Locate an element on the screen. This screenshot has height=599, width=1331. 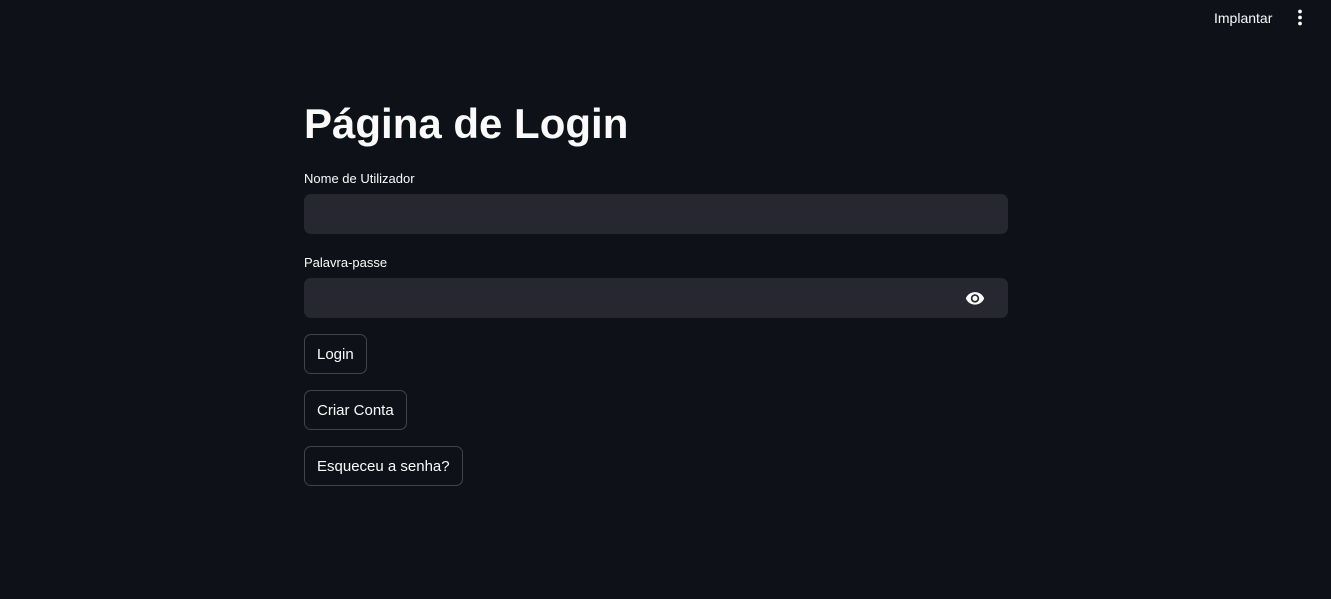
show-password-button is located at coordinates (975, 298).